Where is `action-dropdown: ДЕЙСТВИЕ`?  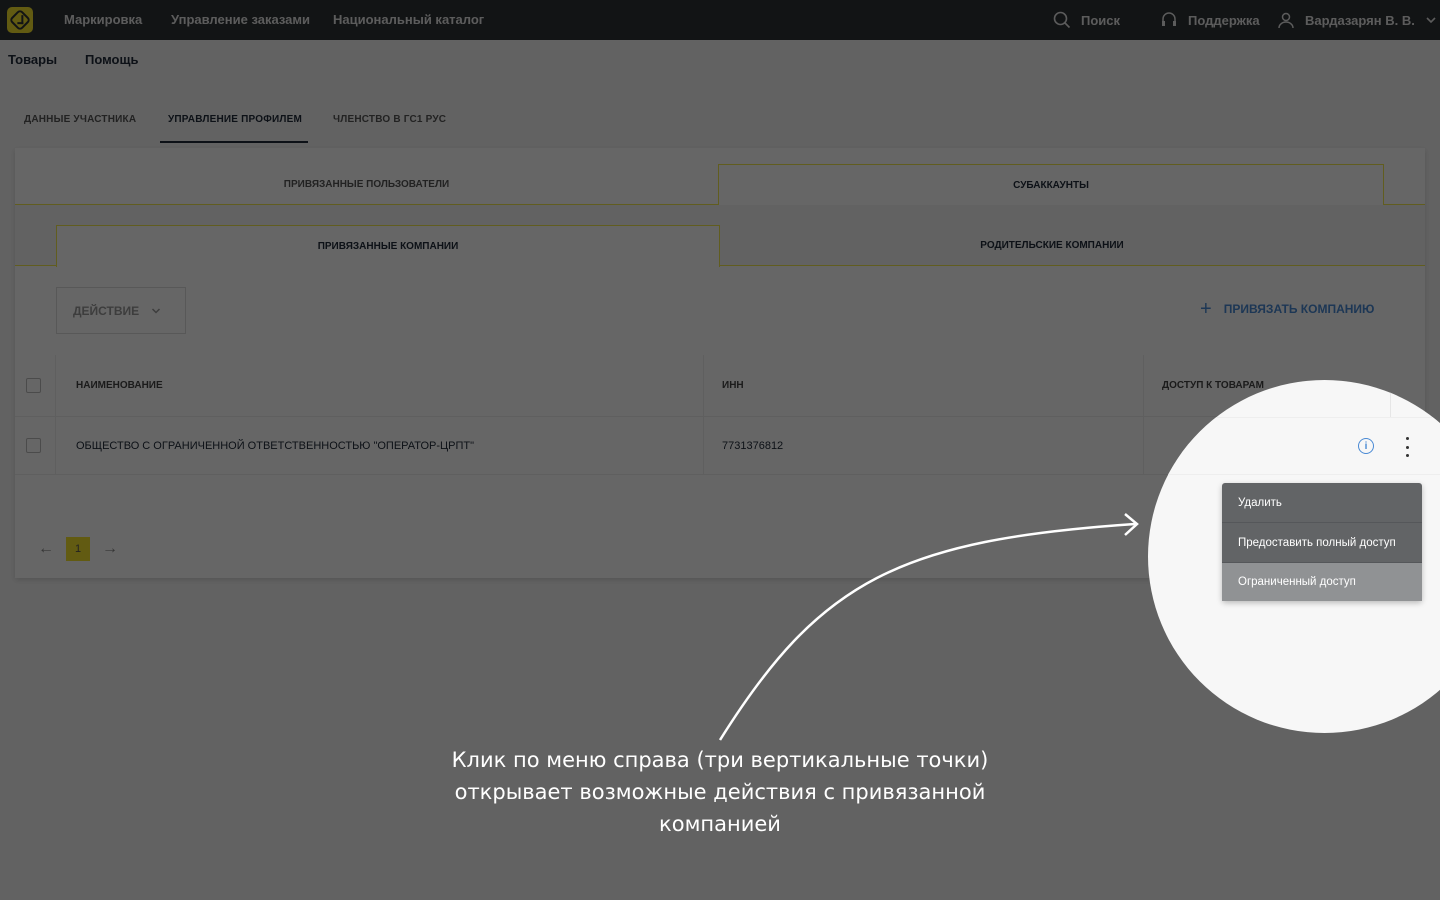 action-dropdown: ДЕЙСТВИЕ is located at coordinates (121, 310).